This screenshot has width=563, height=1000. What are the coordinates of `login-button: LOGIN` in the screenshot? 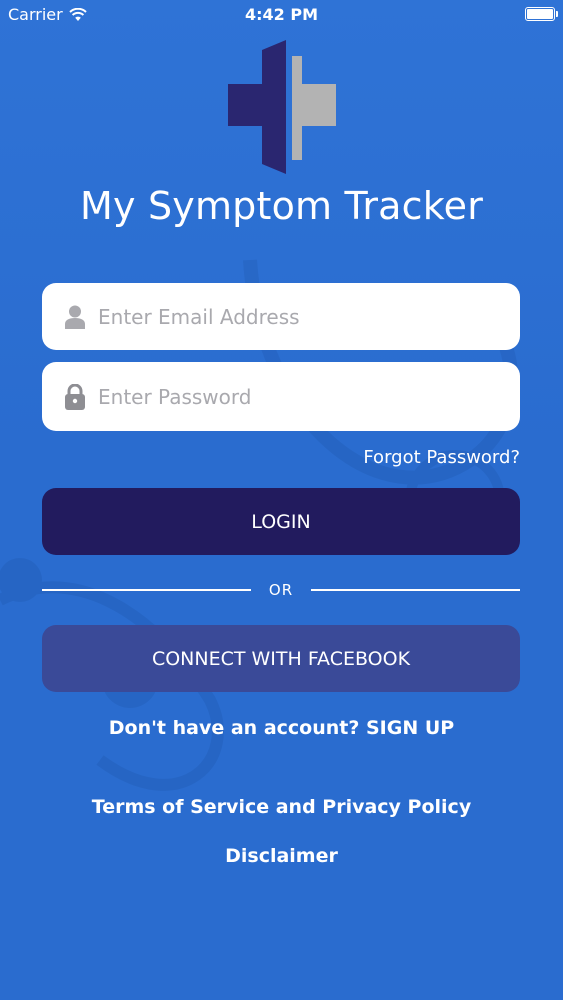 It's located at (281, 521).